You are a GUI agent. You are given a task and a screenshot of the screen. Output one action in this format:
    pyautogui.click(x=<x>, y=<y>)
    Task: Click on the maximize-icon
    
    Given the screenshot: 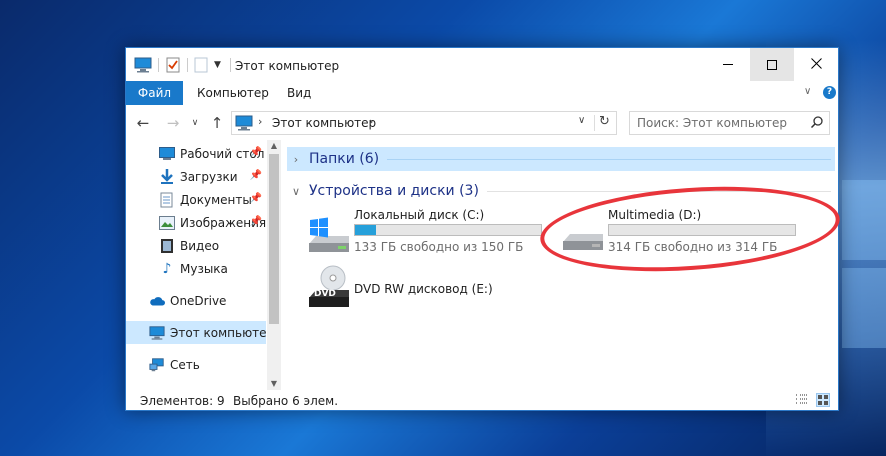 What is the action you would take?
    pyautogui.click(x=772, y=64)
    